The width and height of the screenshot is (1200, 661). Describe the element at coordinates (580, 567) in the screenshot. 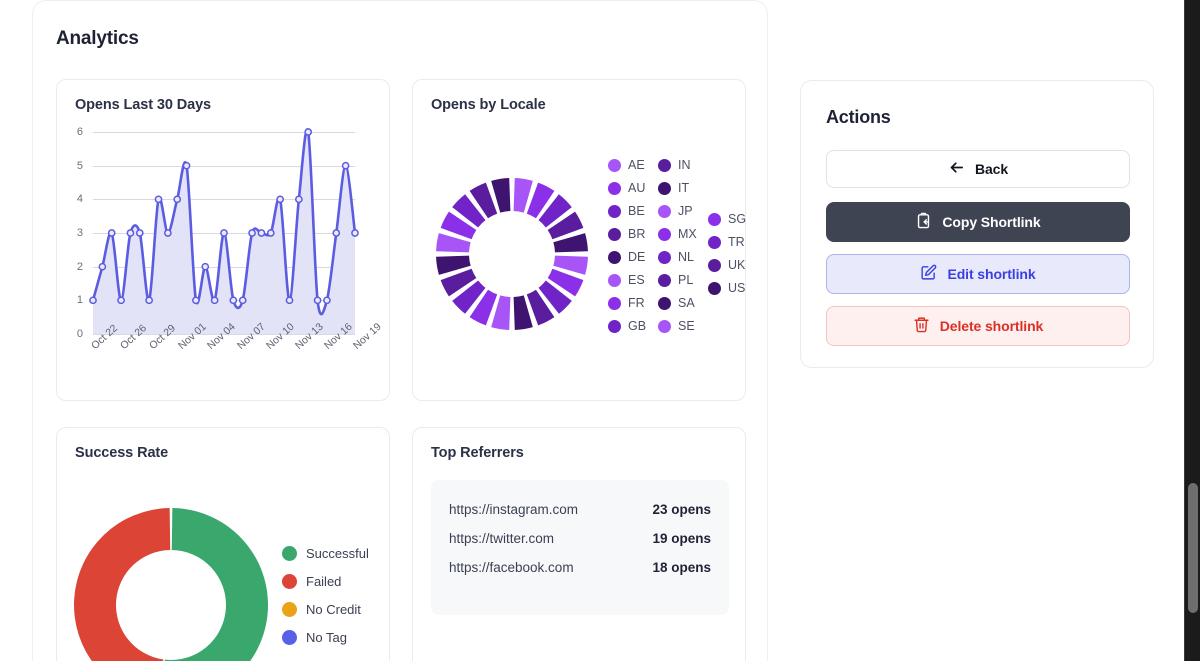

I see `referrer-row: https://facebook.com 18 opens` at that location.